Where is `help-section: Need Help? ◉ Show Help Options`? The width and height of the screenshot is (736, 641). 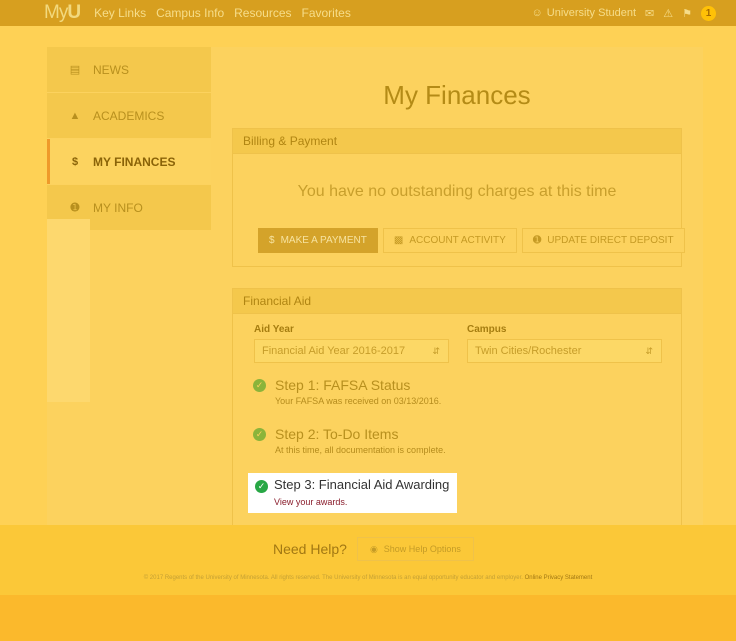 help-section: Need Help? ◉ Show Help Options is located at coordinates (373, 549).